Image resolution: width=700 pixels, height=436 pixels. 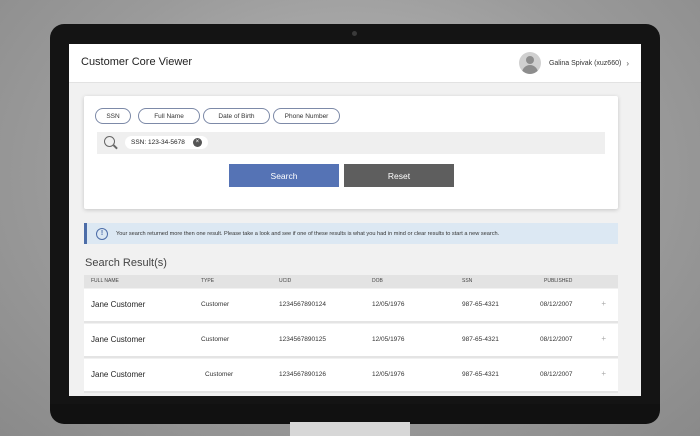 What do you see at coordinates (285, 281) in the screenshot?
I see `col-ucid: UCID` at bounding box center [285, 281].